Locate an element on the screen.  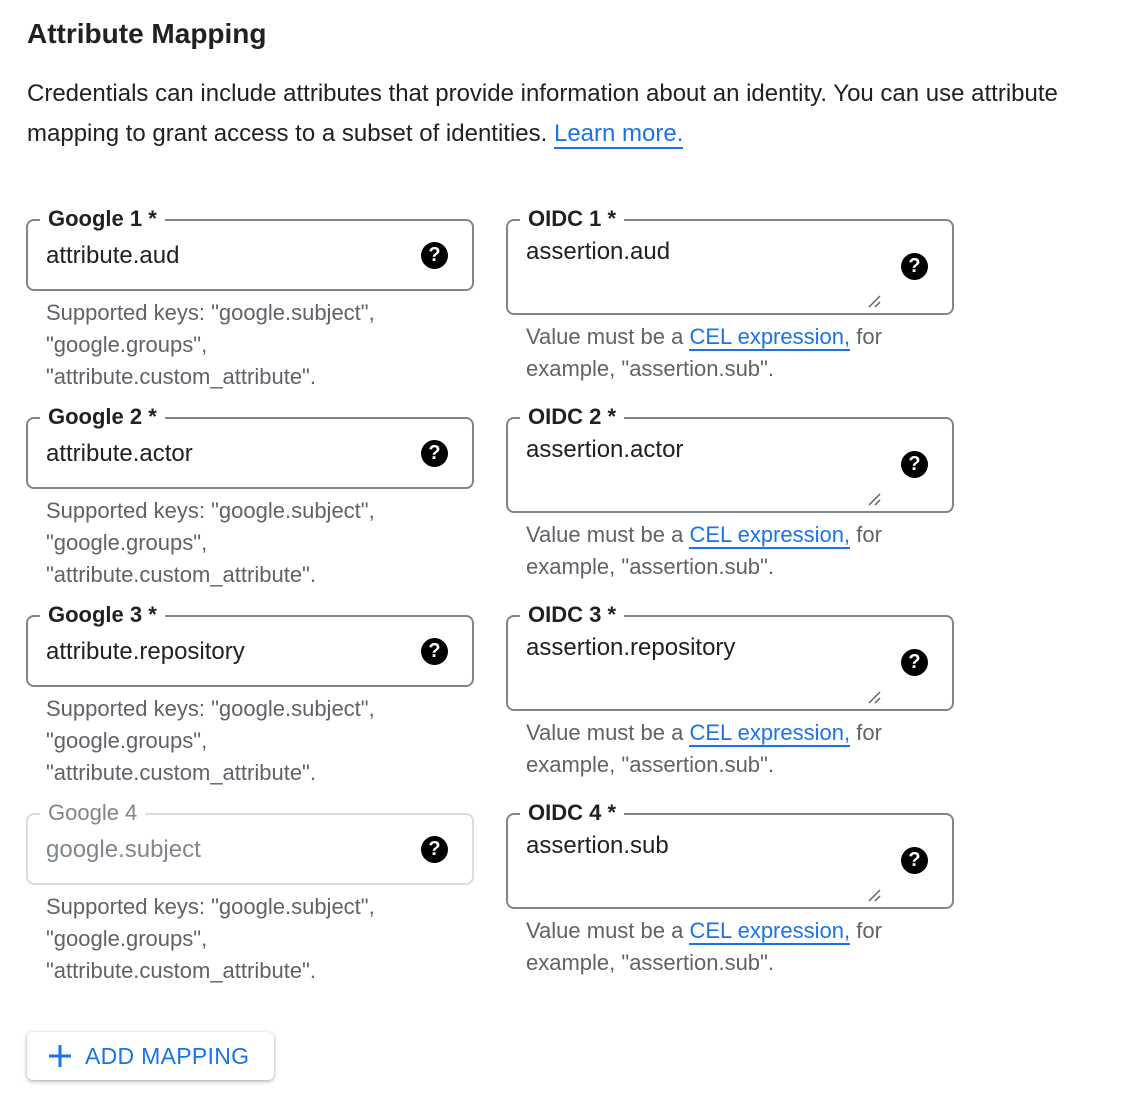
google-field-2: Google 2 * attribute.actor ? is located at coordinates (250, 446).